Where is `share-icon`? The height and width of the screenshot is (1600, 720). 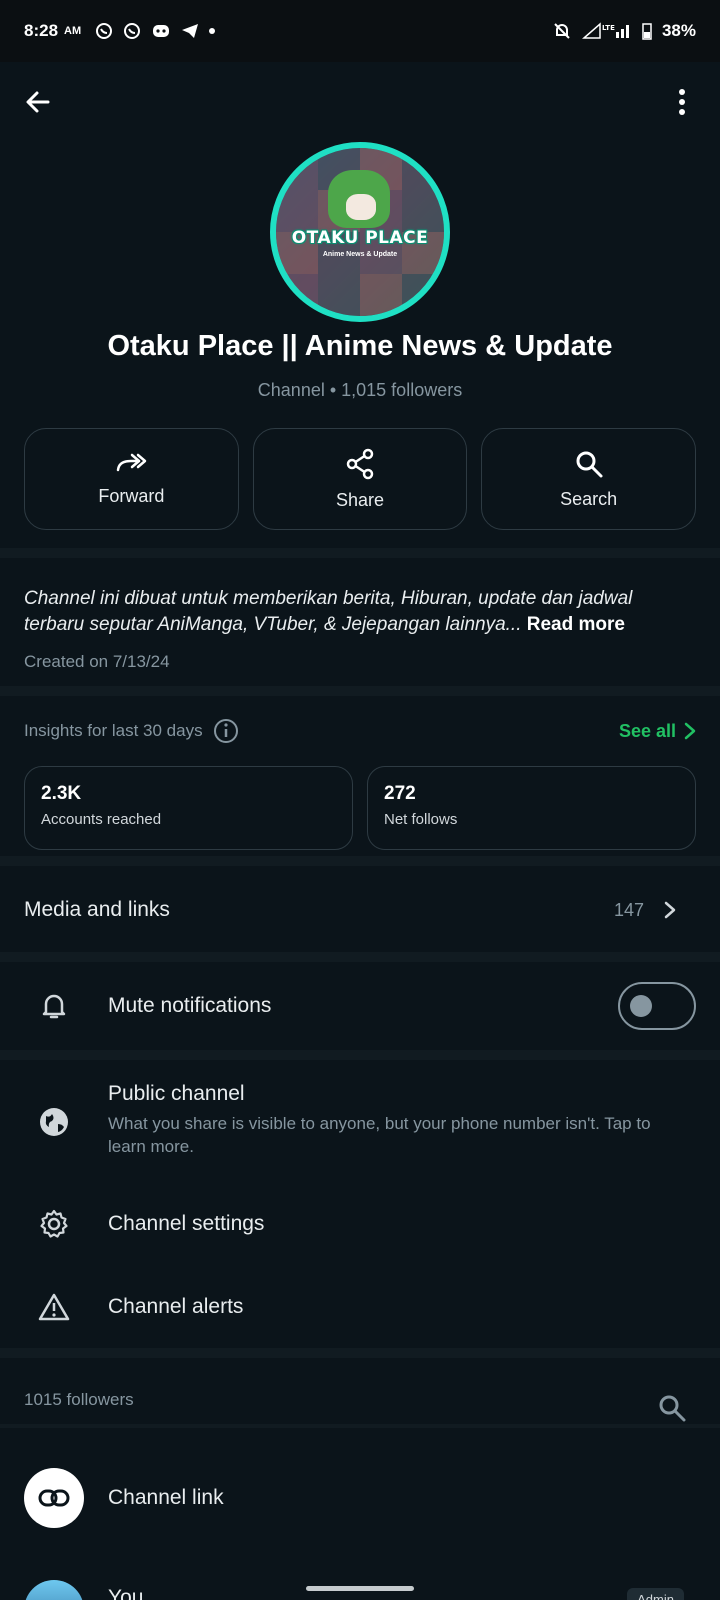 share-icon is located at coordinates (360, 463).